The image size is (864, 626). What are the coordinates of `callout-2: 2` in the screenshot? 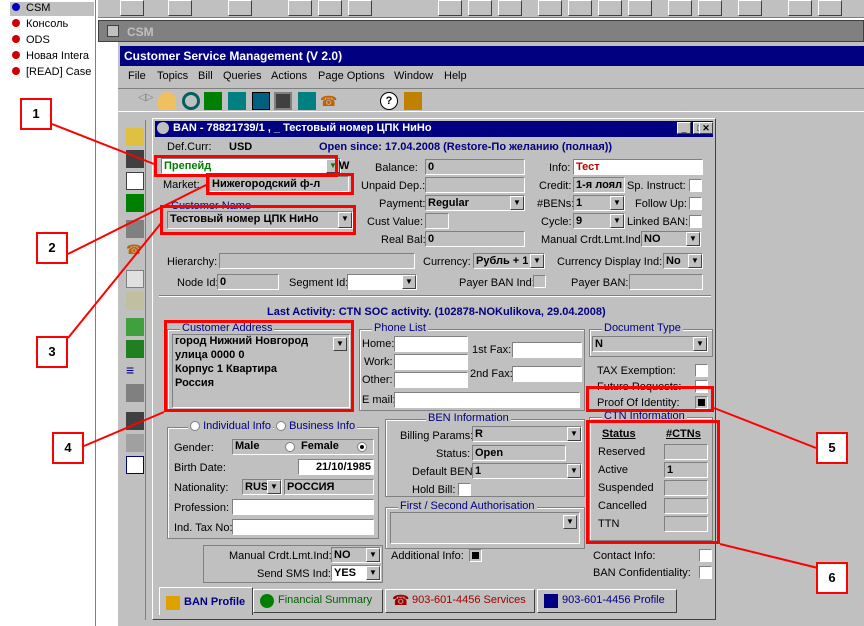 It's located at (52, 248).